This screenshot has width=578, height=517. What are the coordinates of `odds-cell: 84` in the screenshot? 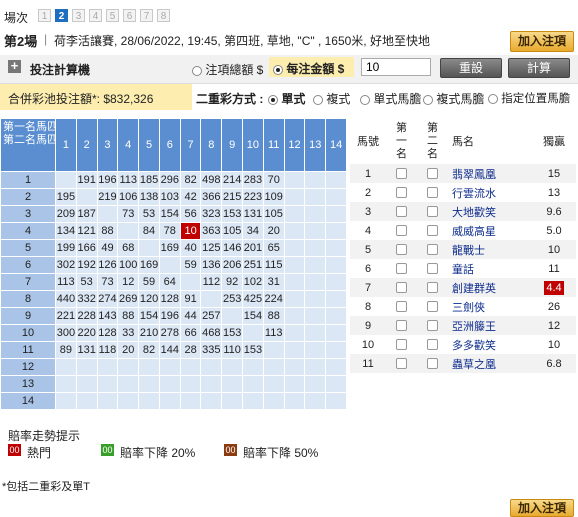 It's located at (149, 231).